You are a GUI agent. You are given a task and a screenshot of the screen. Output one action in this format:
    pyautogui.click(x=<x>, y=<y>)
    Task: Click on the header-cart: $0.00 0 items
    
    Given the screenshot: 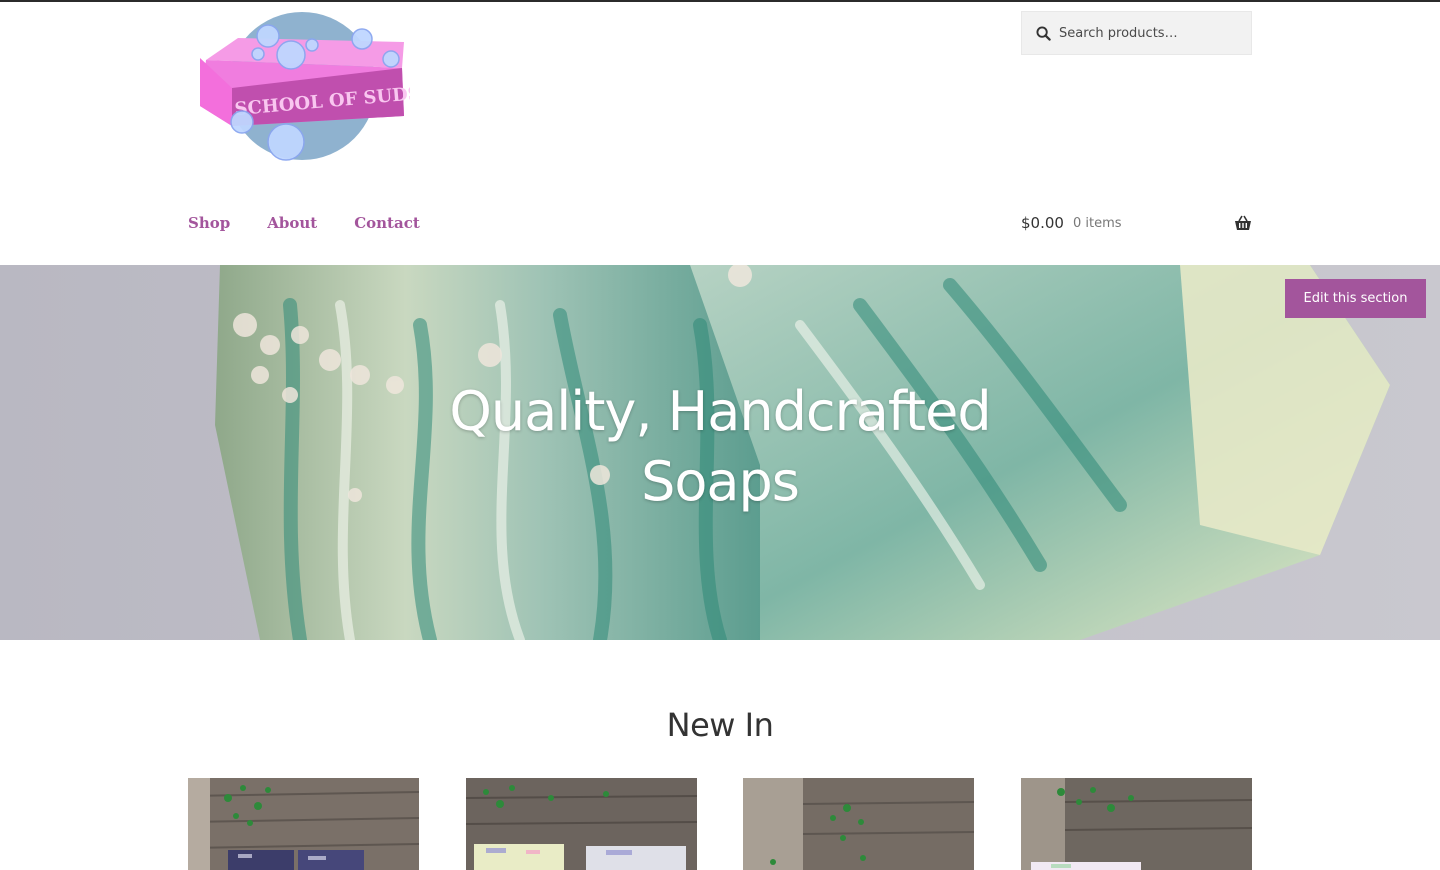 What is the action you would take?
    pyautogui.click(x=1136, y=223)
    